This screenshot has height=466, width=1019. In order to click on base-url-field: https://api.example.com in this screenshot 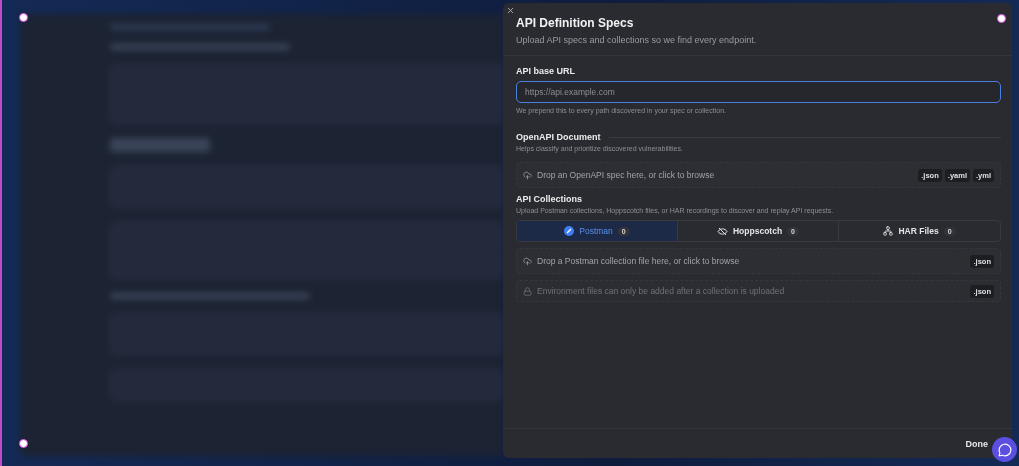, I will do `click(758, 92)`.